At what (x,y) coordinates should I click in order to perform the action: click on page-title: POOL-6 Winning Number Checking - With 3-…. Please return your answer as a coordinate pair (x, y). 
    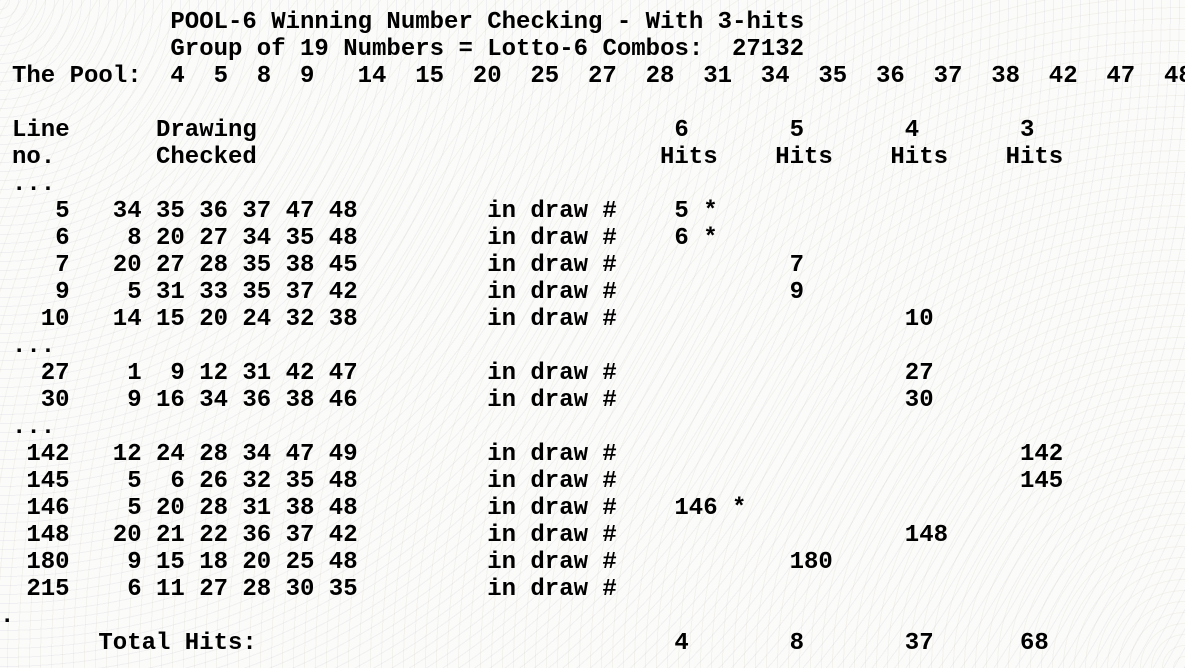
    Looking at the image, I should click on (487, 22).